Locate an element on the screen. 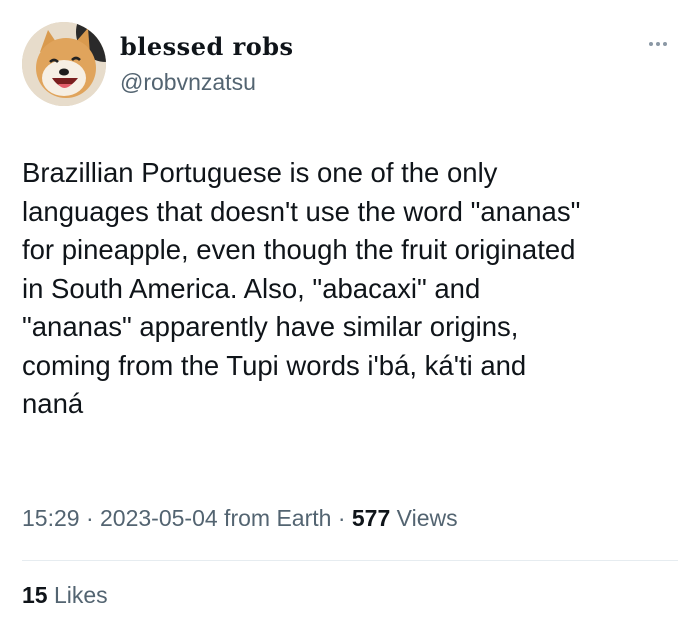 This screenshot has width=700, height=632. more-options-icon is located at coordinates (658, 44).